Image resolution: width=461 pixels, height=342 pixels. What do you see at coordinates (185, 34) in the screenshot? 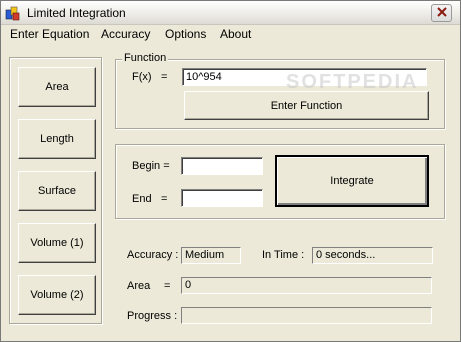
I see `menu-options: Options` at bounding box center [185, 34].